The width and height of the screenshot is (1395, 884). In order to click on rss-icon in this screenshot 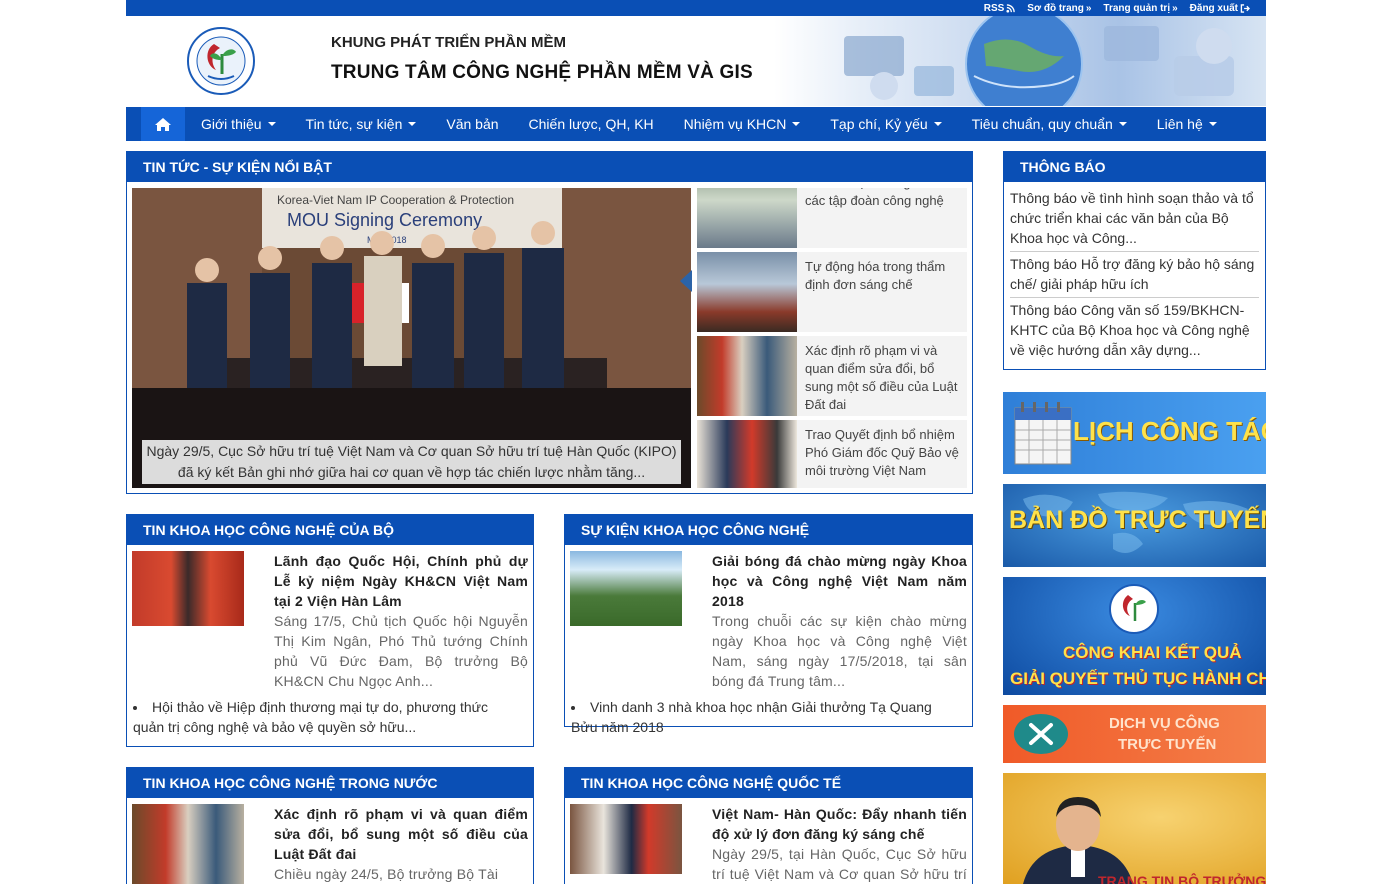, I will do `click(1011, 8)`.